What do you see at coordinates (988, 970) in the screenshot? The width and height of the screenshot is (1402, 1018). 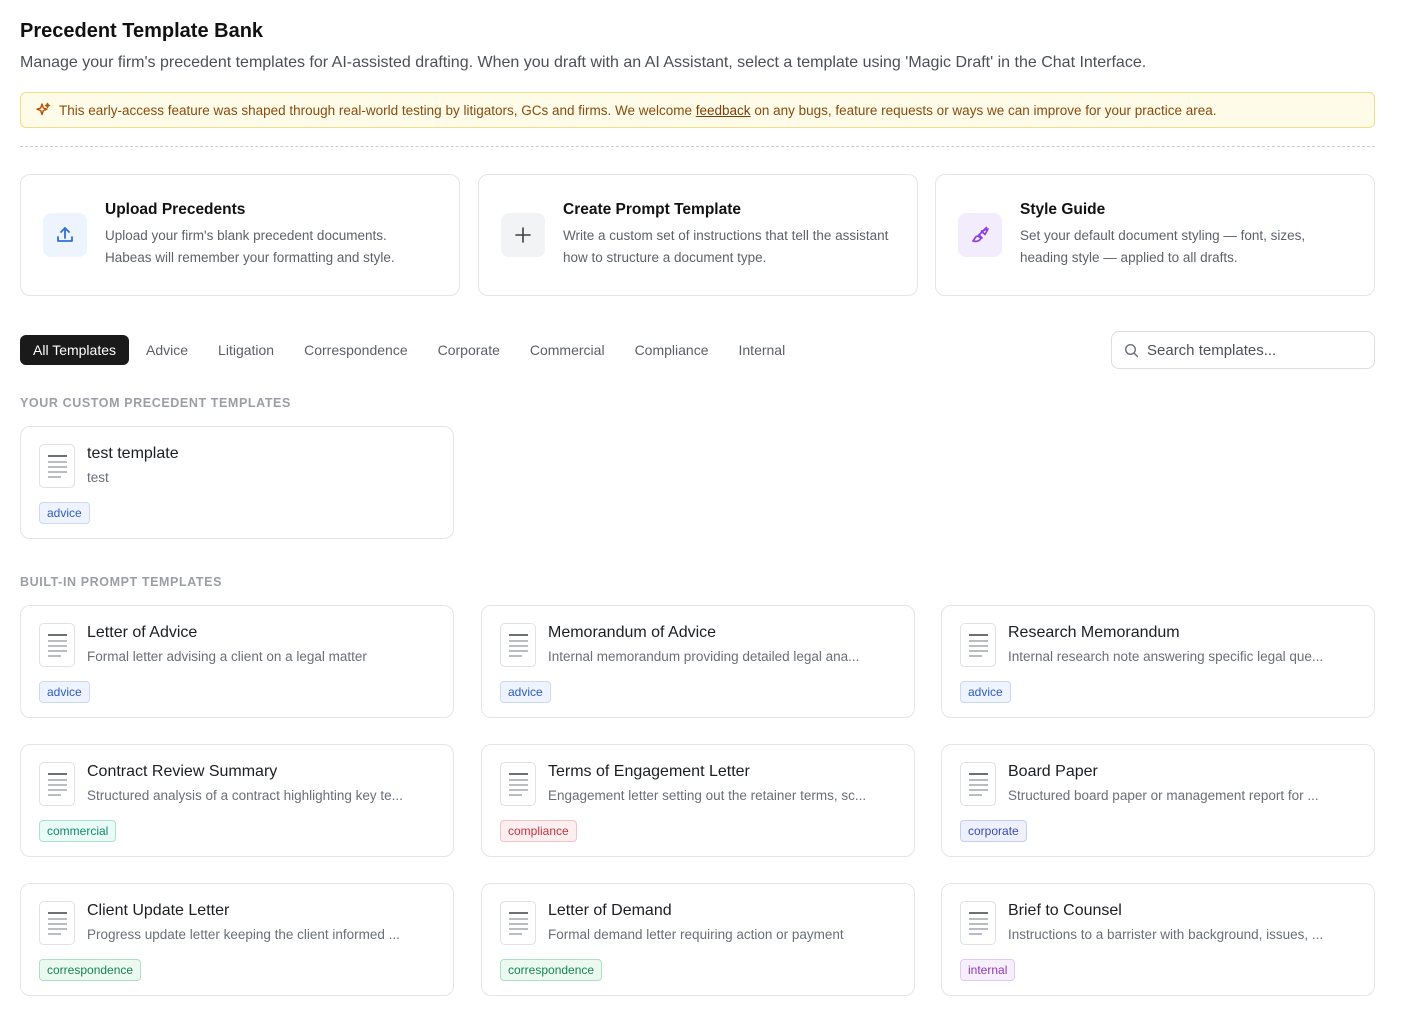 I see `category-tag: internal` at bounding box center [988, 970].